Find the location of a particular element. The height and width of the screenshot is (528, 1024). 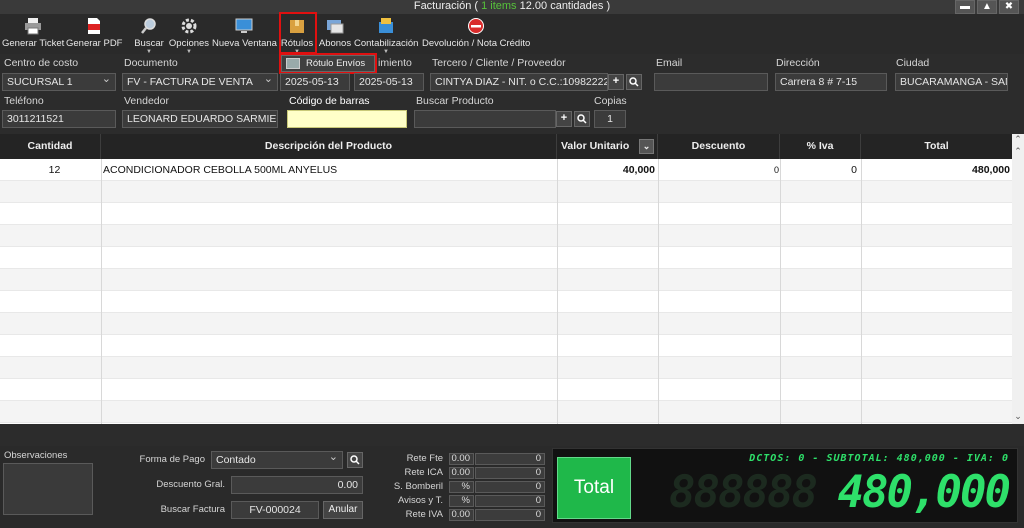

avisos-percent: % is located at coordinates (461, 501).